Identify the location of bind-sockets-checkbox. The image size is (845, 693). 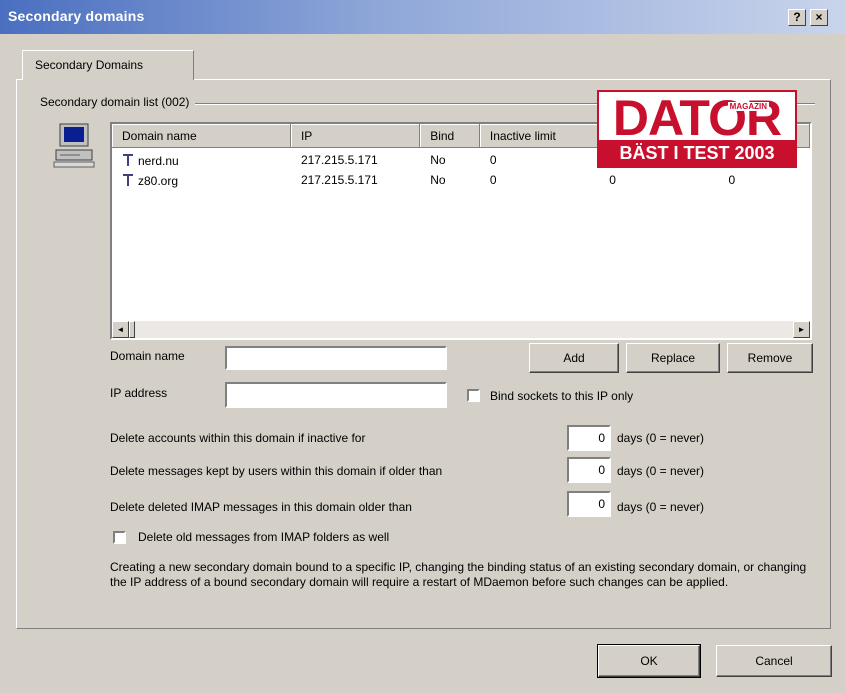
(473, 395).